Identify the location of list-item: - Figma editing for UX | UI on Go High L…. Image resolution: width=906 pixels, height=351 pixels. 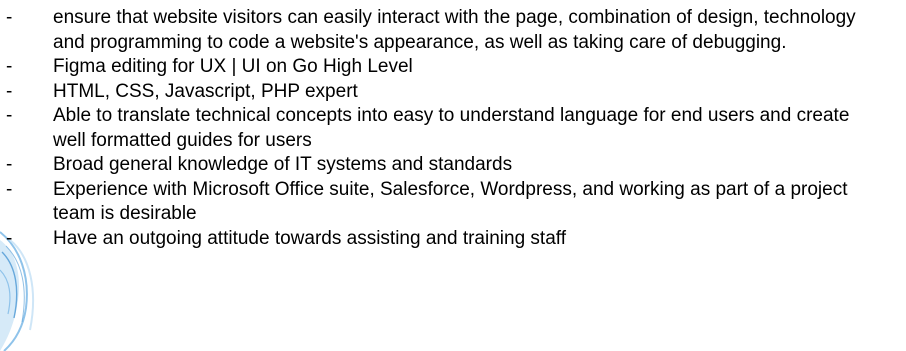
(453, 67).